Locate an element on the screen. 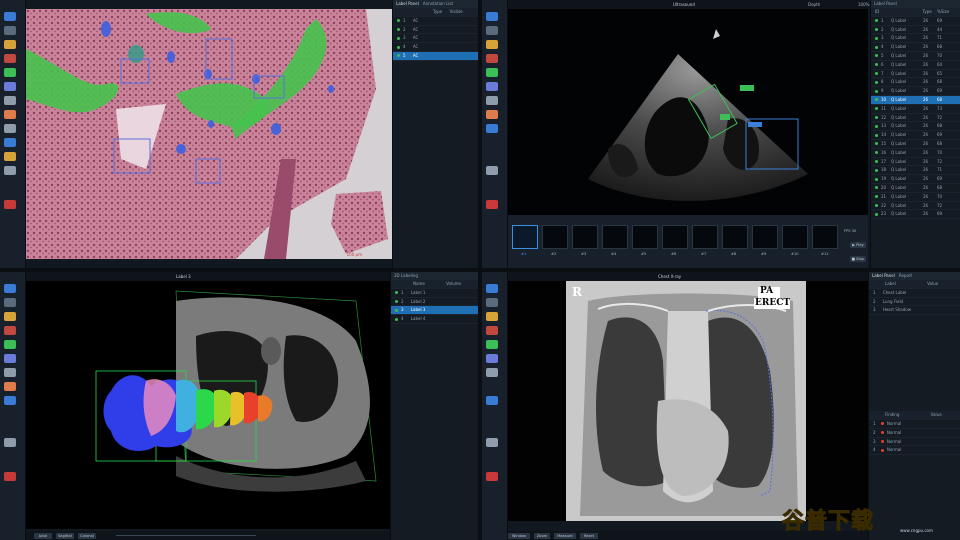 The width and height of the screenshot is (960, 540). view-axial-button: Axial is located at coordinates (43, 536).